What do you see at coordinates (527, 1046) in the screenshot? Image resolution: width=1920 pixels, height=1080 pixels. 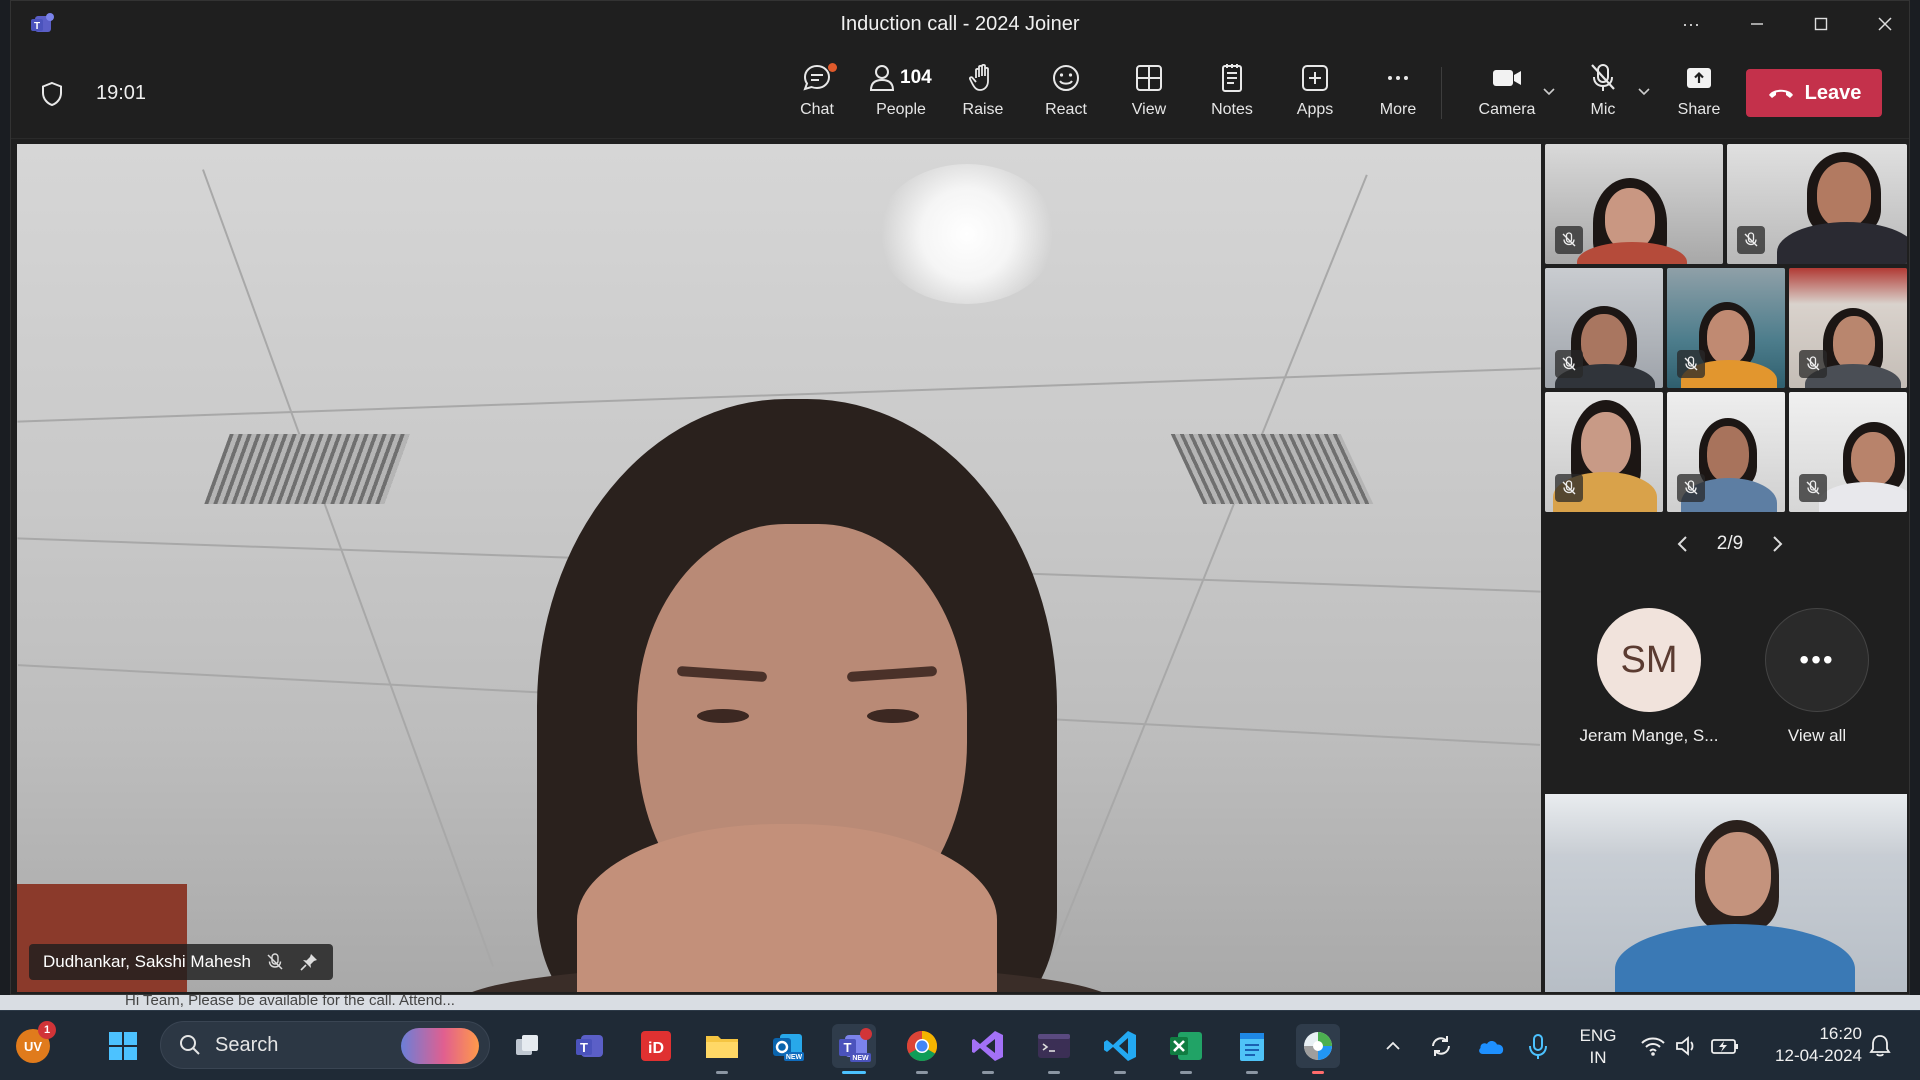 I see `task-view-button` at bounding box center [527, 1046].